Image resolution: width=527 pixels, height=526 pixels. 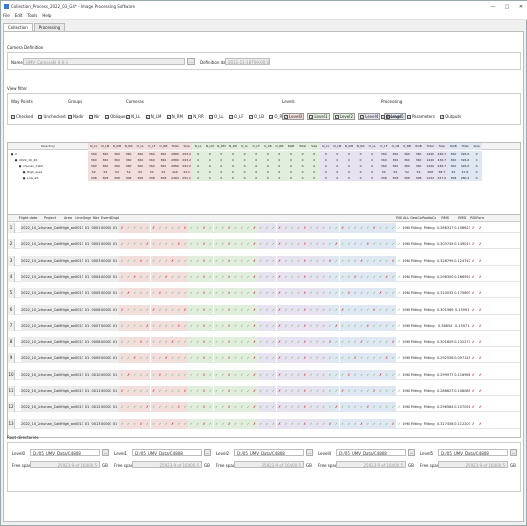 I want to click on grid-col-header: Nbr, so click(x=96, y=218).